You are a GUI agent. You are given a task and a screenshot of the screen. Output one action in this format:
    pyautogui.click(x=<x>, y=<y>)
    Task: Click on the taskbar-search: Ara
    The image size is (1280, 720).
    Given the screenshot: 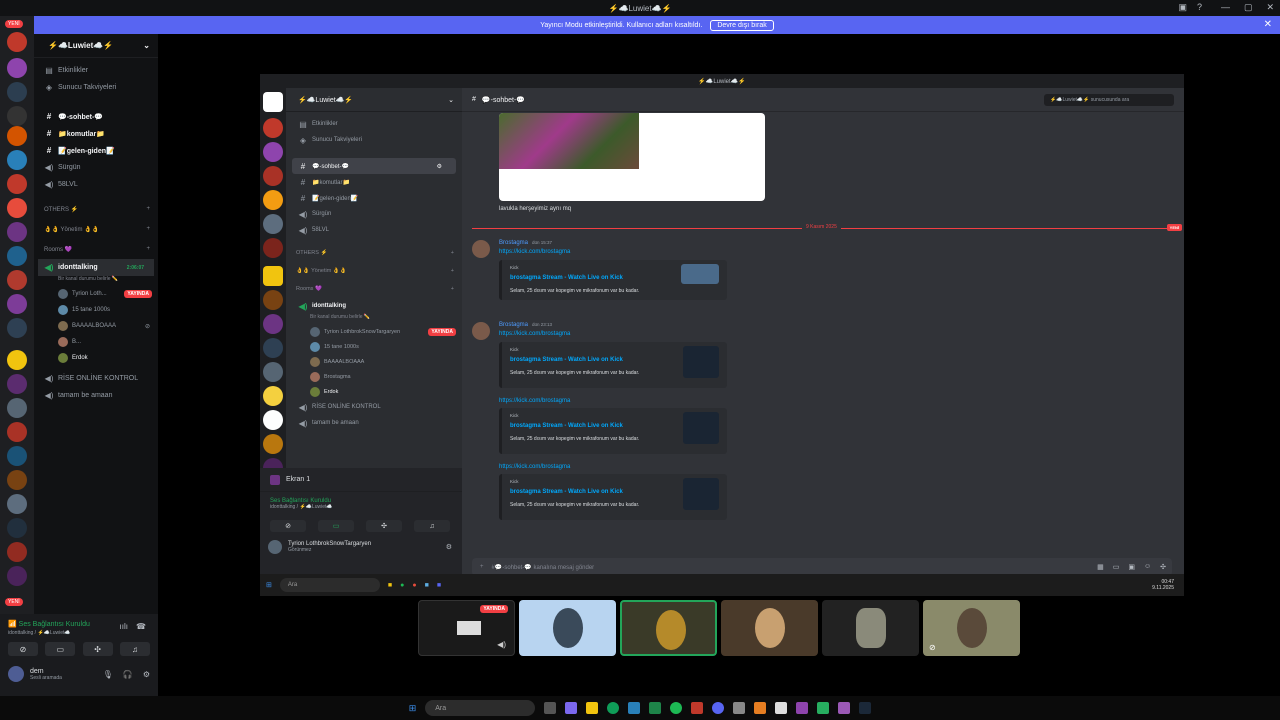 What is the action you would take?
    pyautogui.click(x=480, y=708)
    